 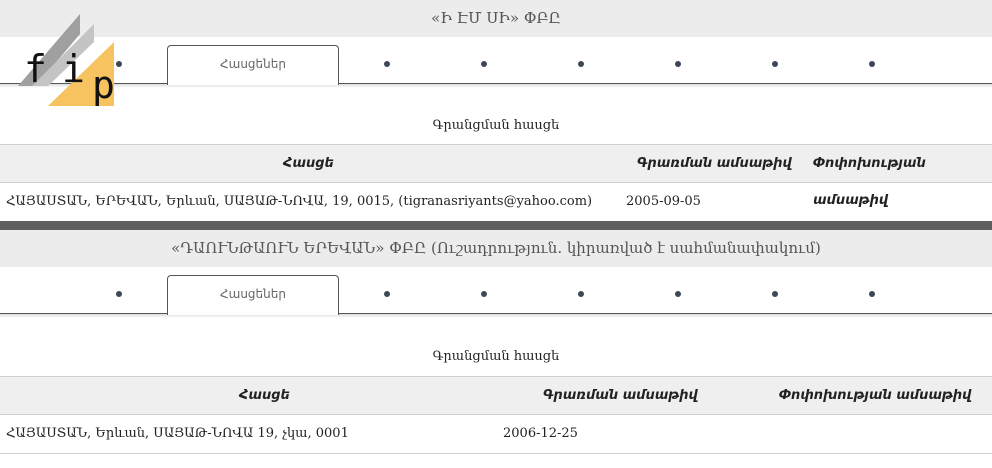 What do you see at coordinates (103, 84) in the screenshot?
I see `logo-letter-p: p` at bounding box center [103, 84].